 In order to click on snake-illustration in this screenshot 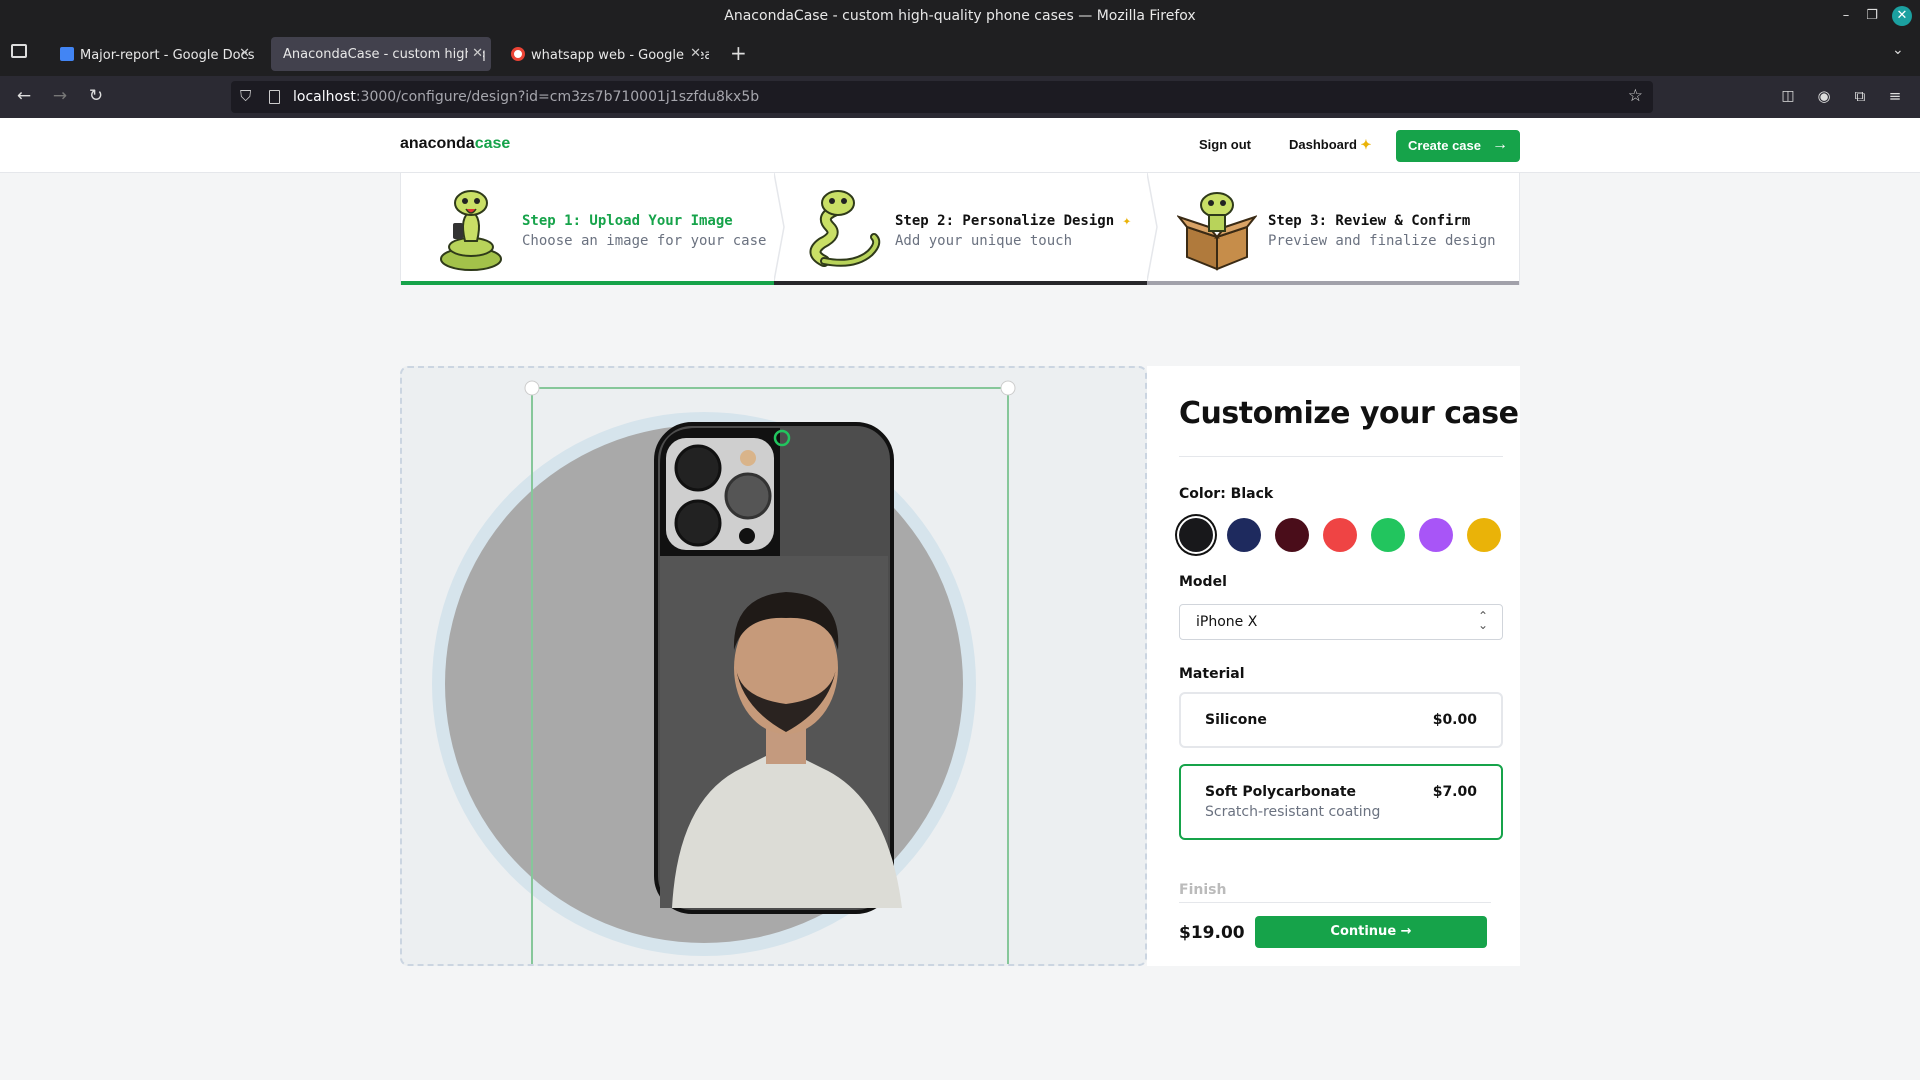, I will do `click(845, 228)`.